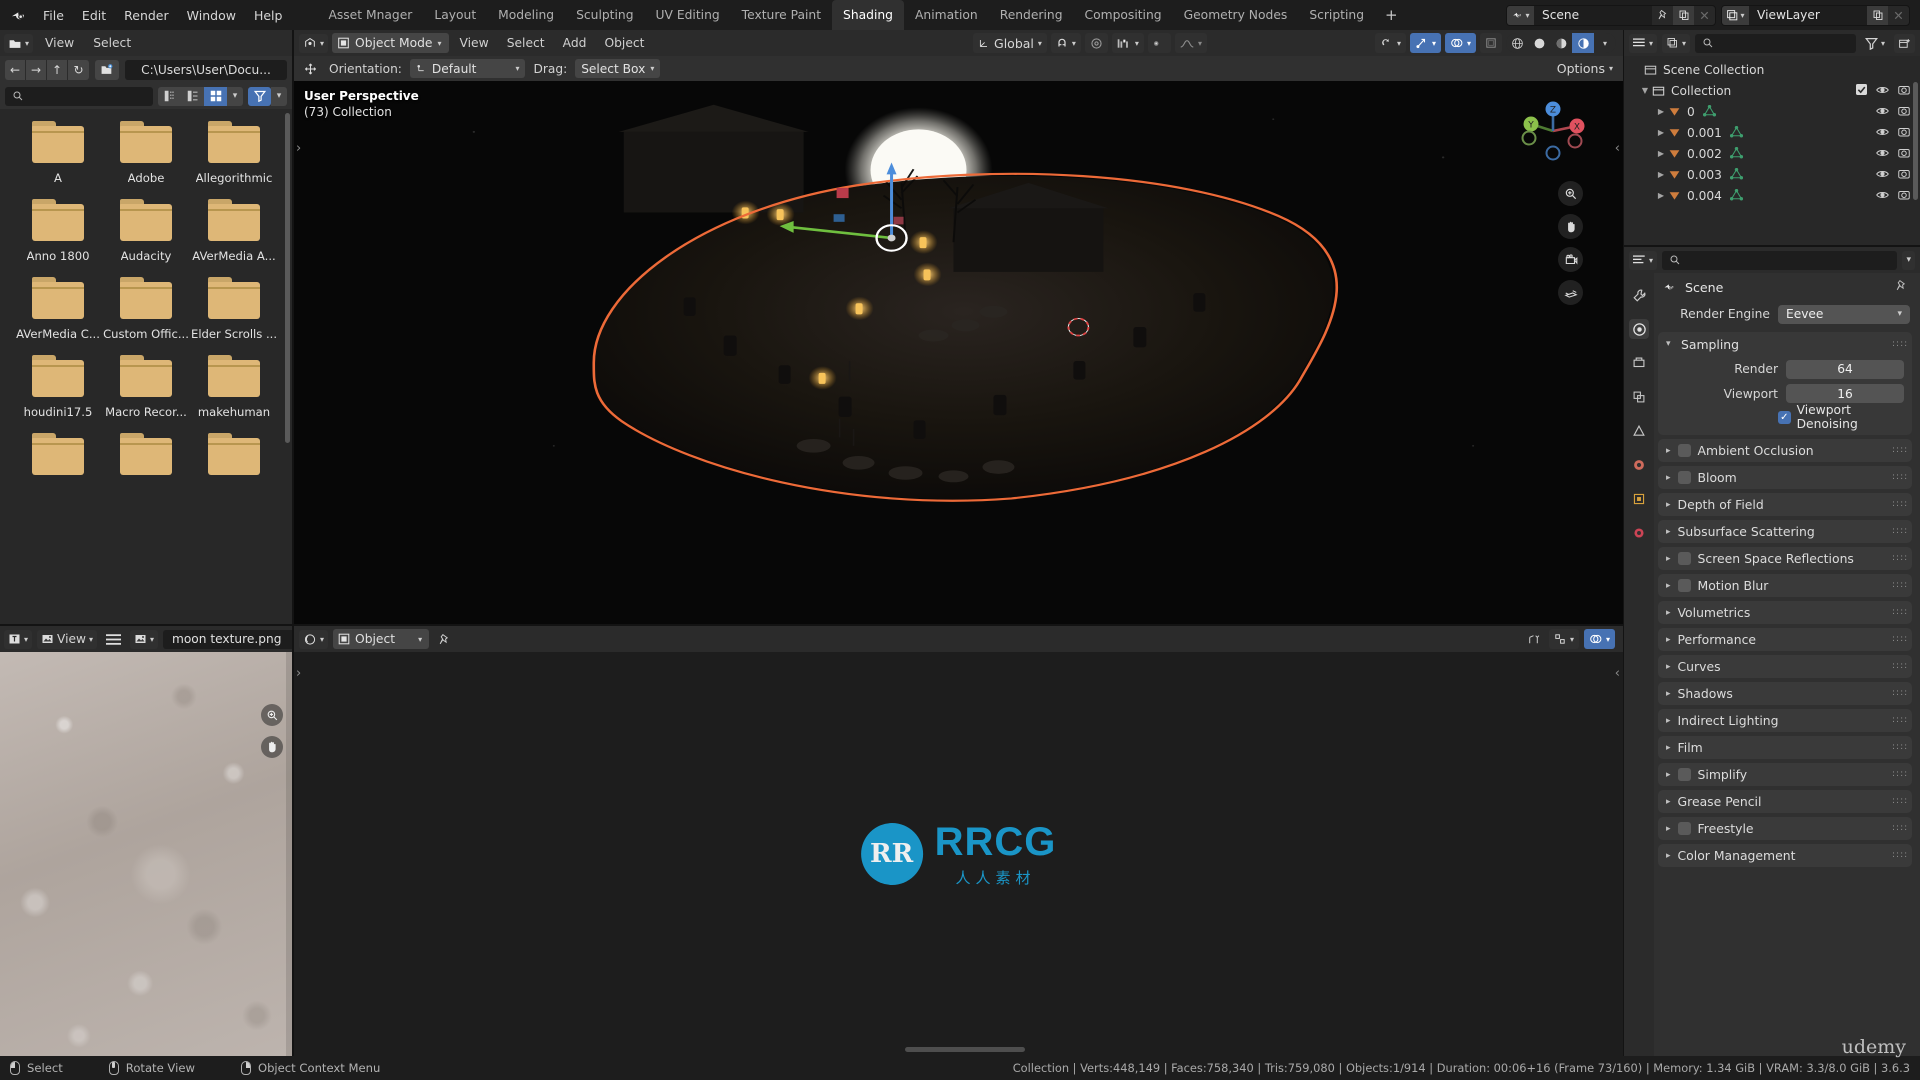  I want to click on workspace-tab-rendering: Rendering, so click(1031, 15).